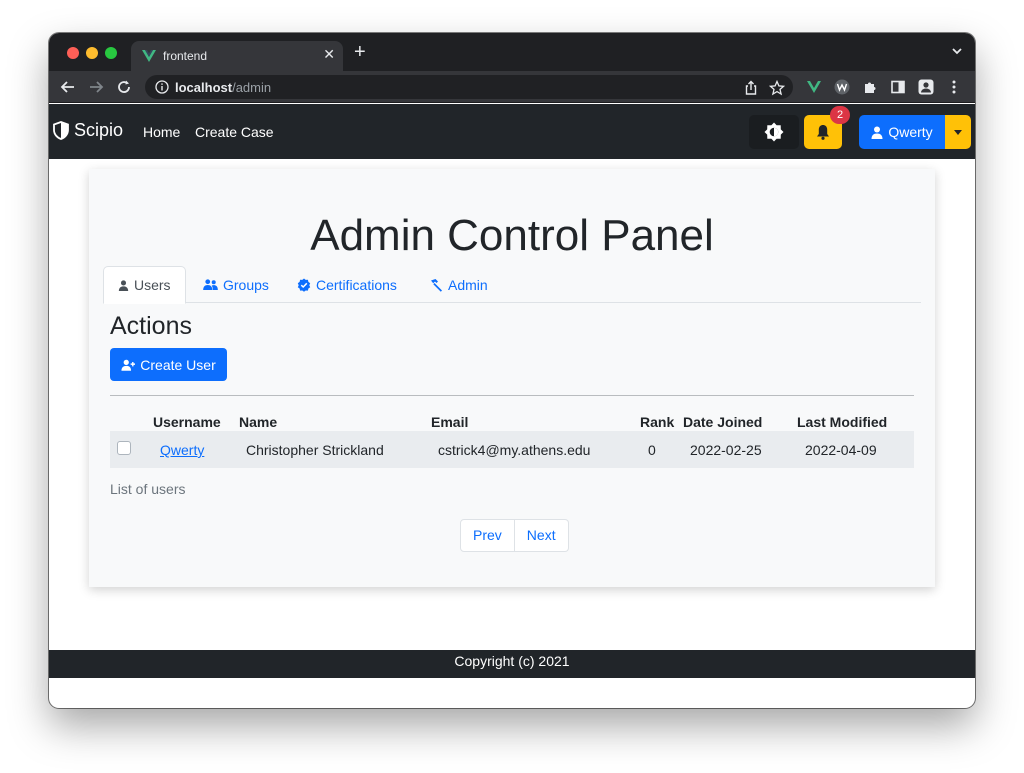 The image size is (1024, 773). What do you see at coordinates (823, 132) in the screenshot?
I see `bell-icon` at bounding box center [823, 132].